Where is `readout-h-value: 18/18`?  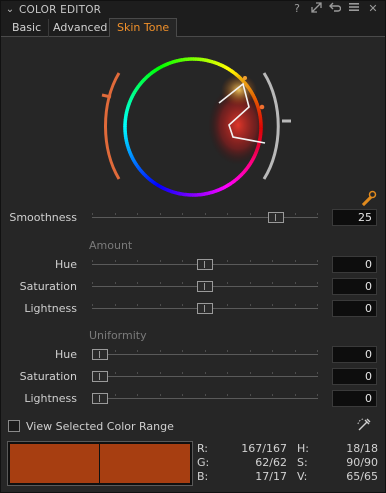
readout-h-value: 18/18 is located at coordinates (362, 448).